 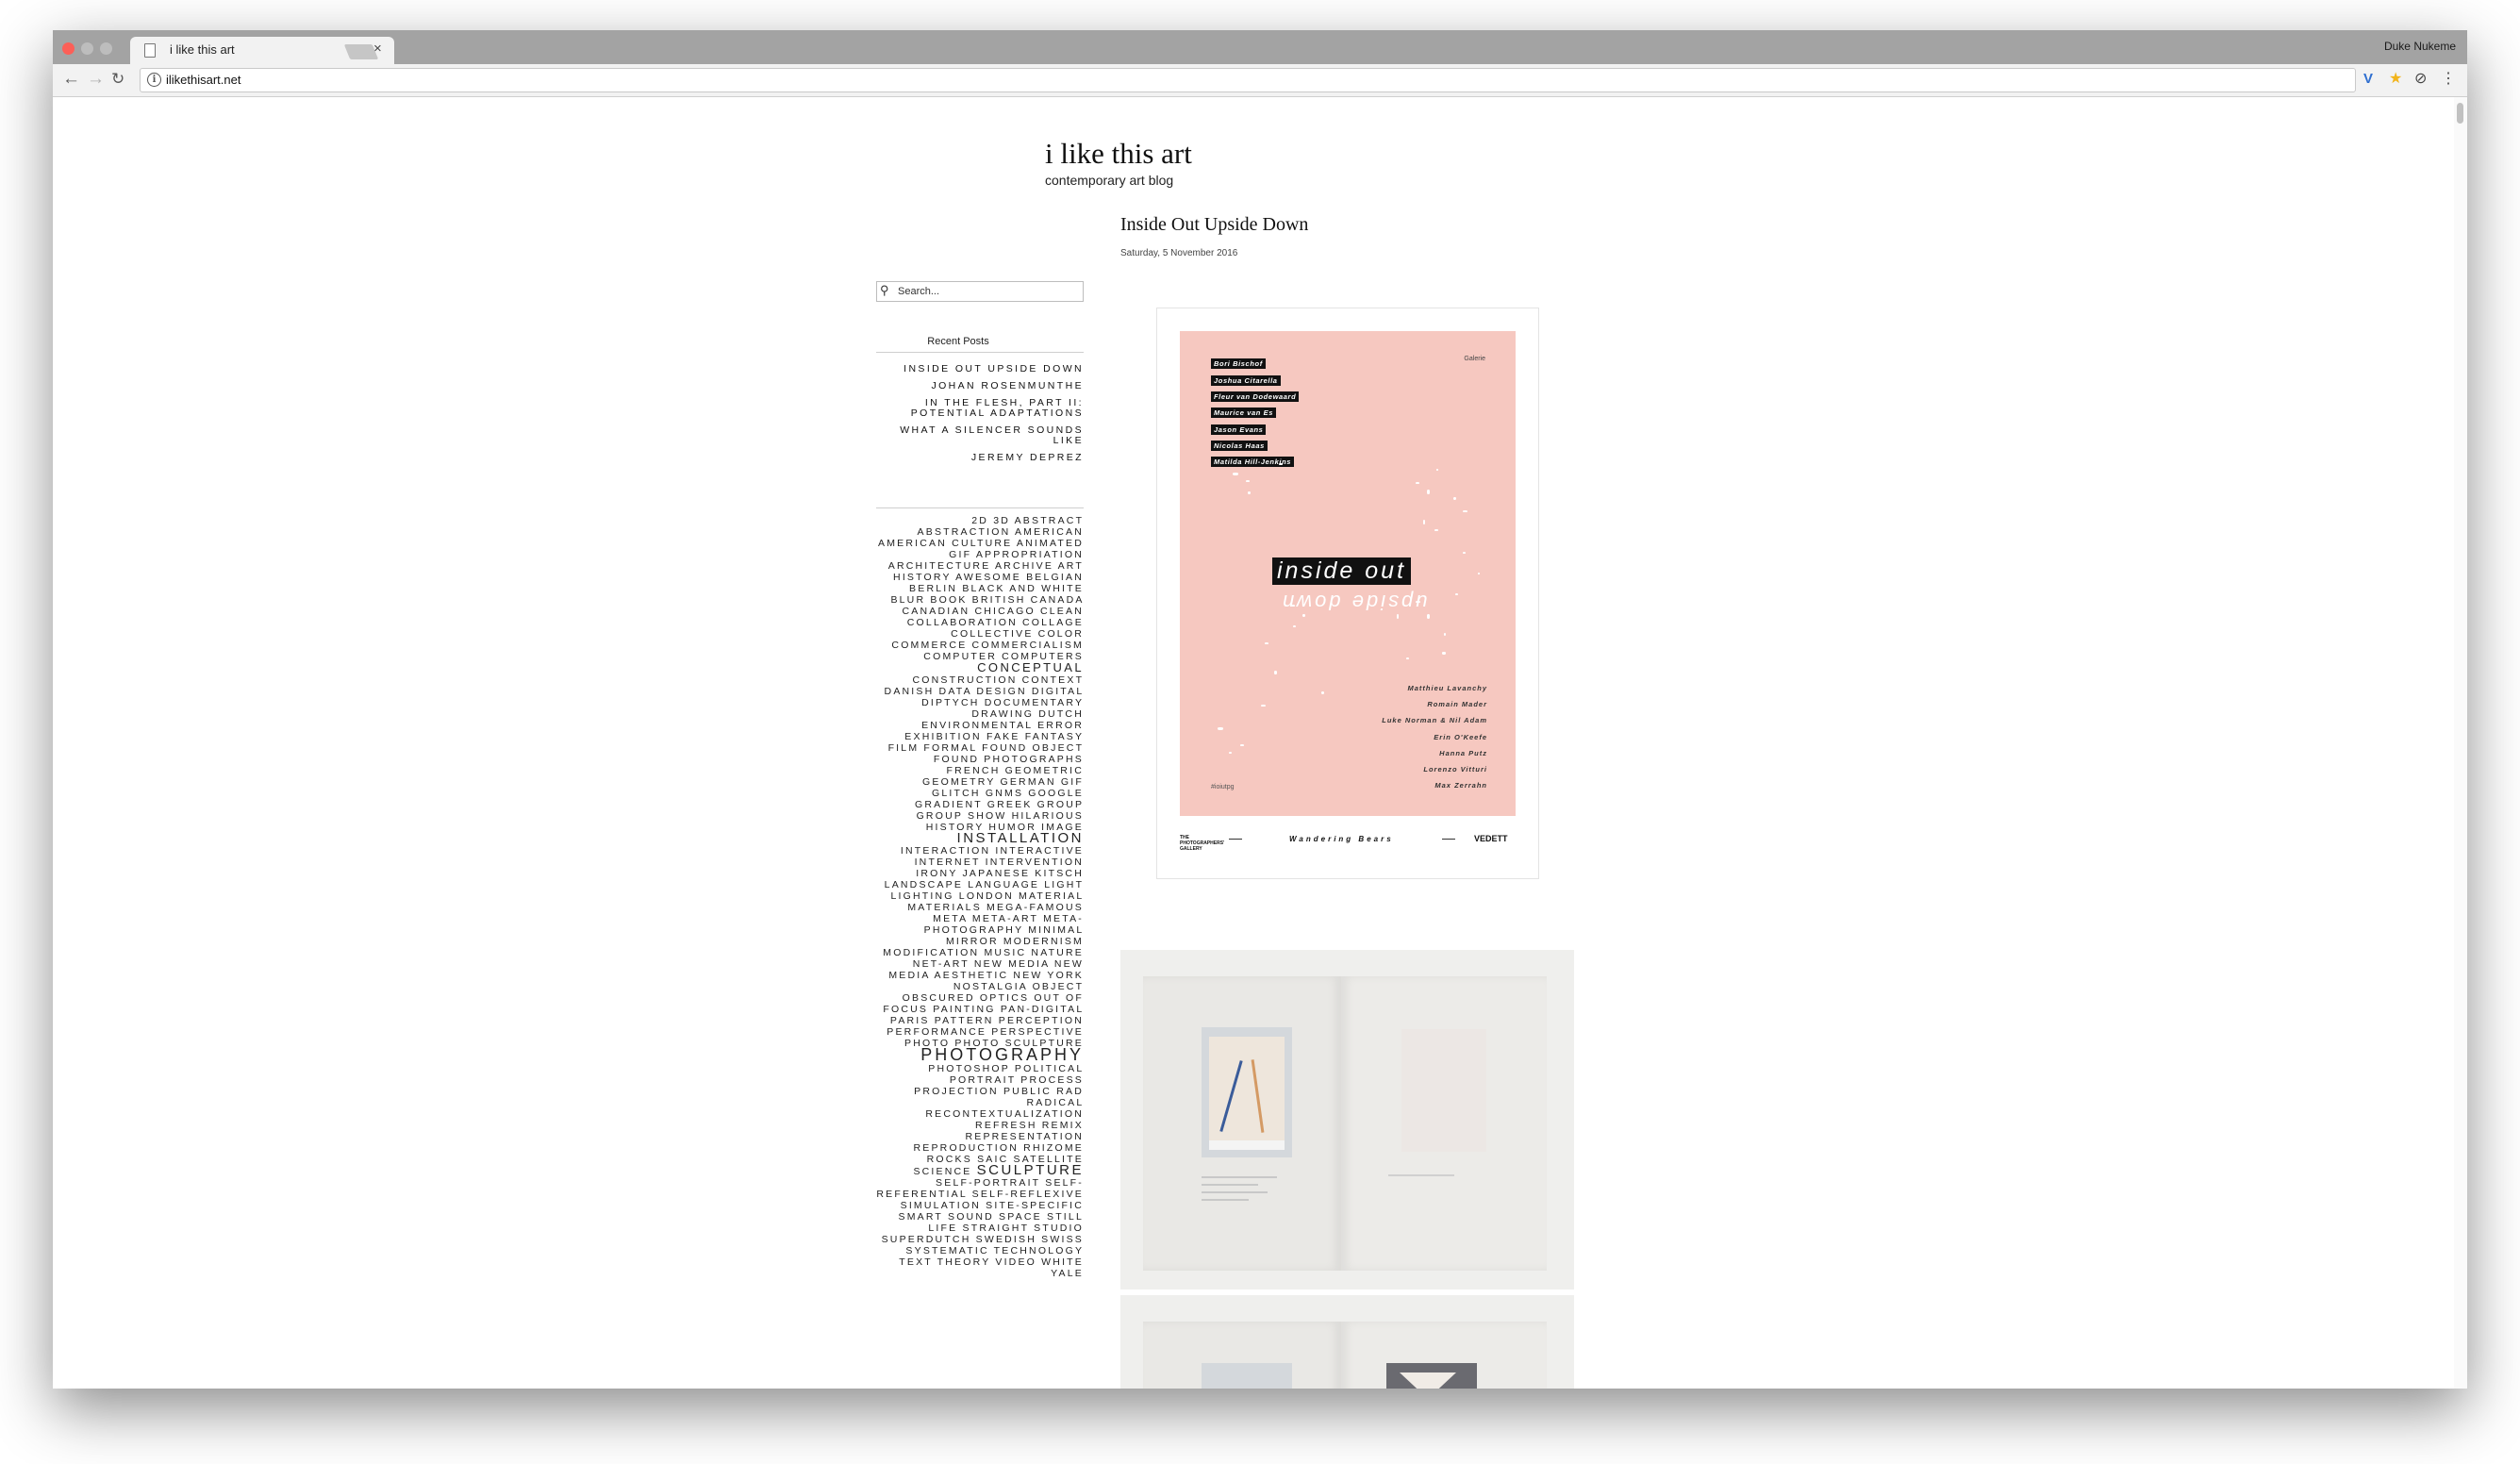 I want to click on tag-link: DOCUMENTARY, so click(x=1035, y=702).